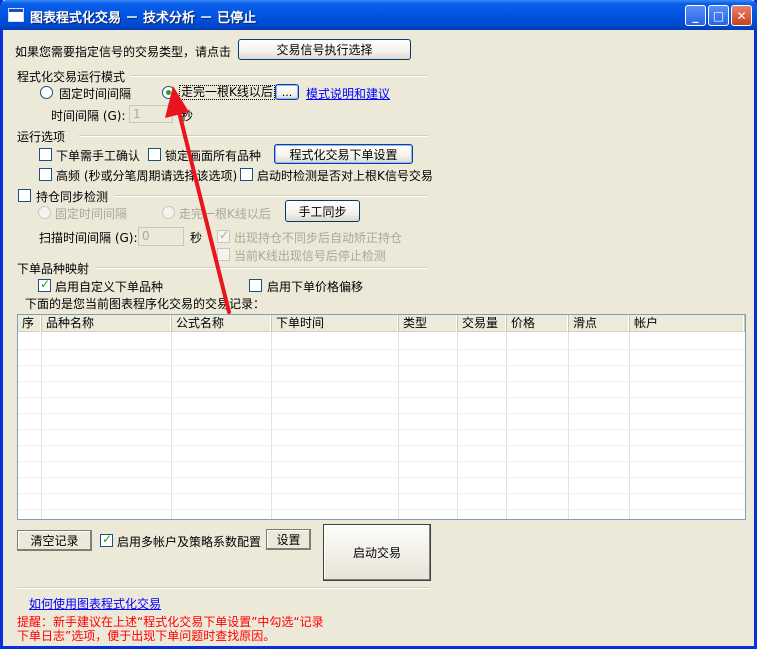 This screenshot has height=649, width=757. I want to click on mode-radio-kline-label: 走完一根K线以后, so click(227, 92).